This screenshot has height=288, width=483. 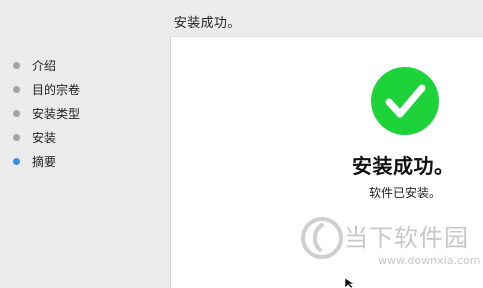 I want to click on step-introduction: 介绍, so click(x=46, y=65).